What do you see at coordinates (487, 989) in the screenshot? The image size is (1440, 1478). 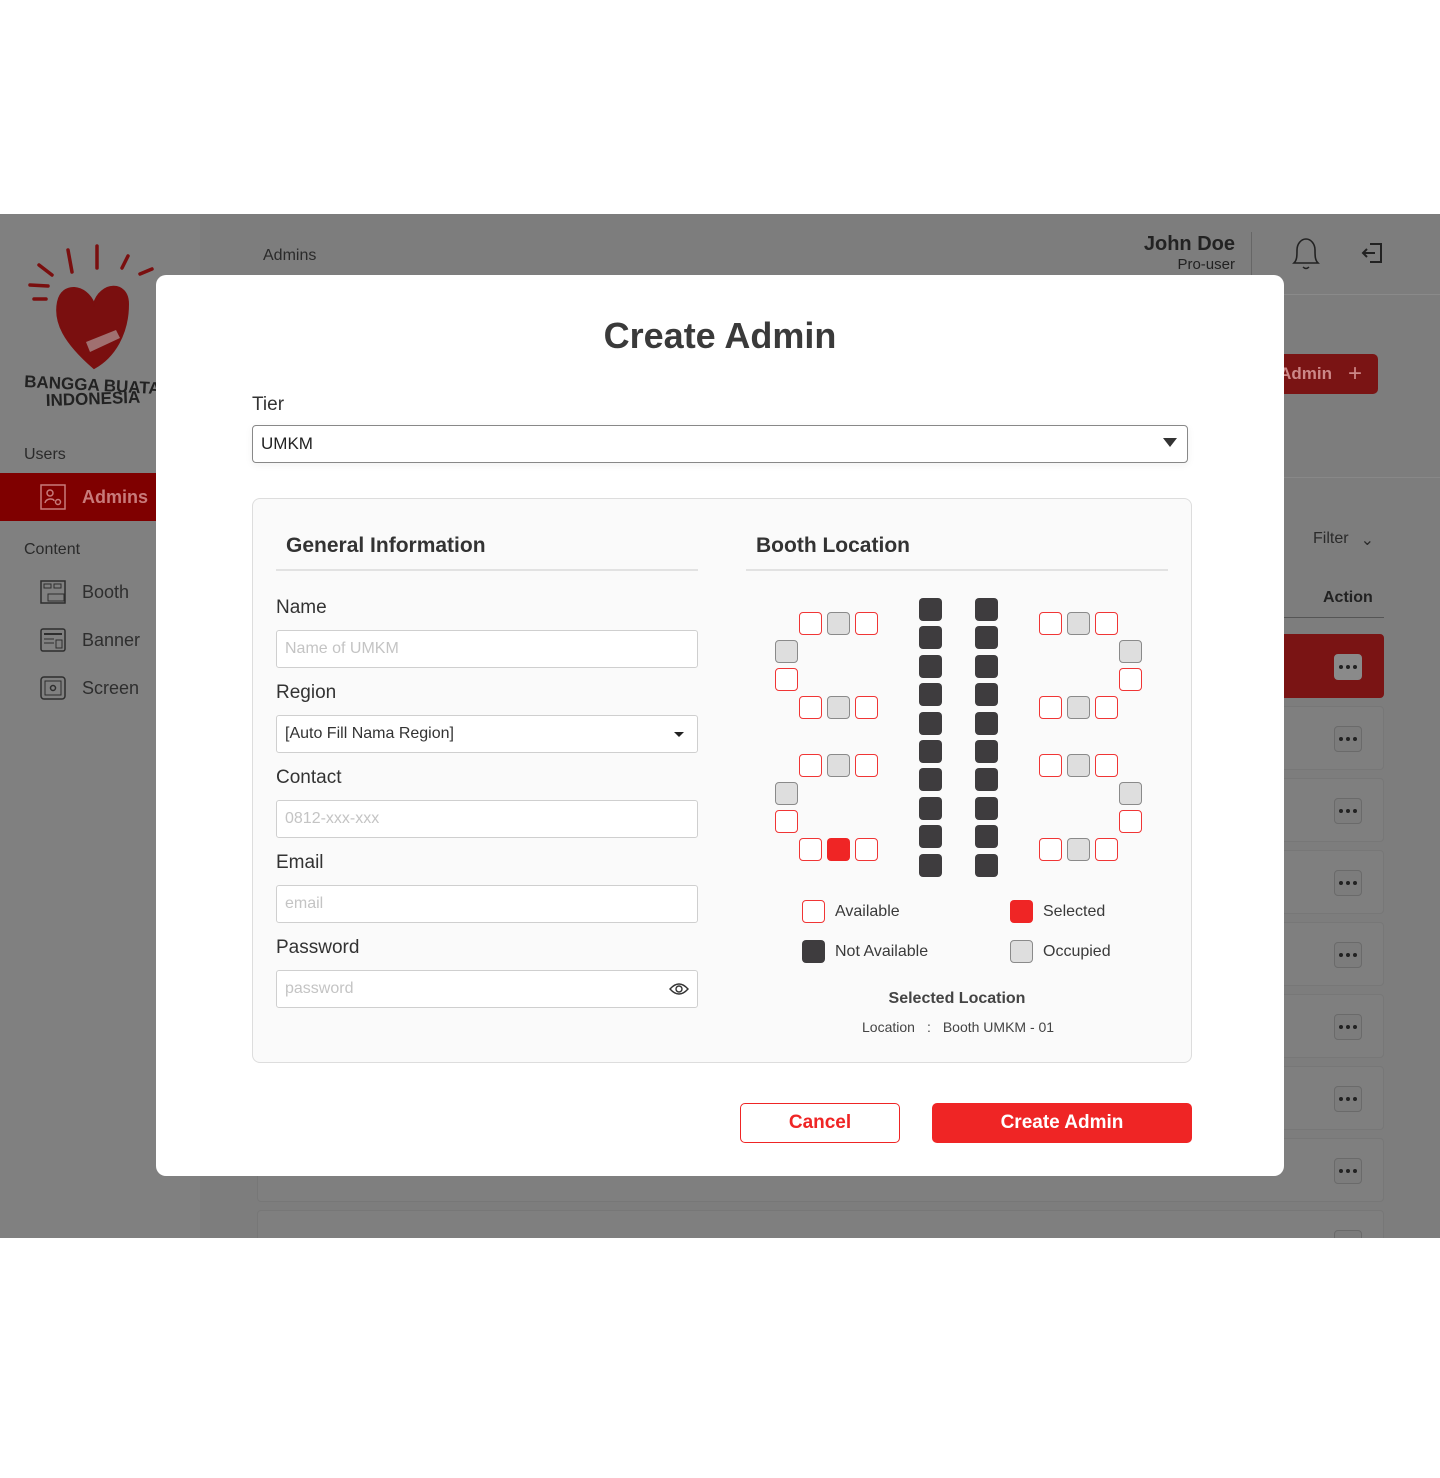 I see `password-input: password` at bounding box center [487, 989].